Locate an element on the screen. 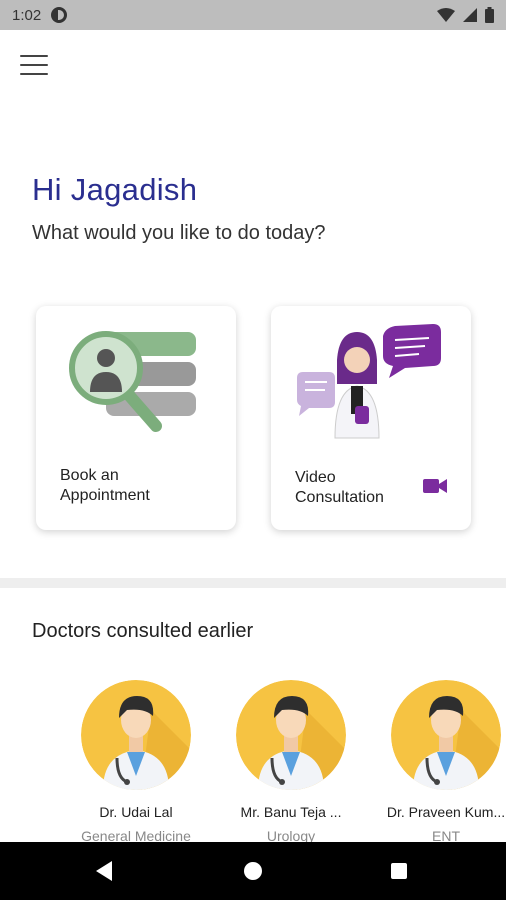 The width and height of the screenshot is (506, 900). status-icons is located at coordinates (465, 15).